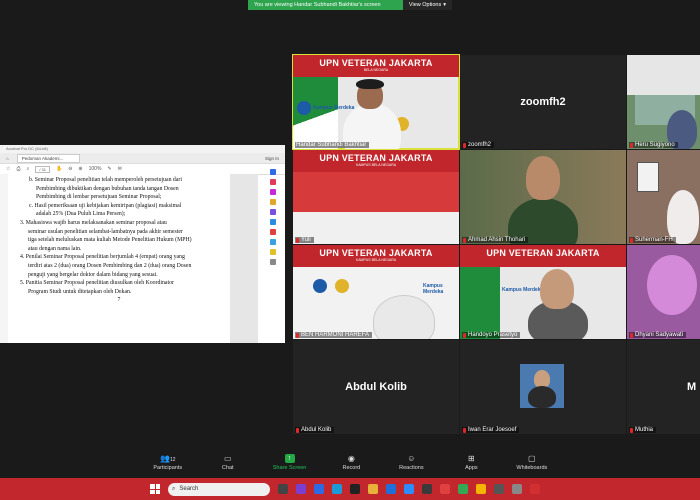 Image resolution: width=700 pixels, height=500 pixels. I want to click on file-explorer-icon, so click(373, 489).